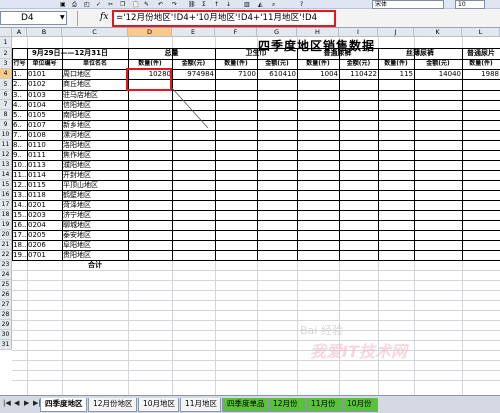 This screenshot has height=413, width=500. What do you see at coordinates (358, 351) in the screenshot?
I see `watermark-text: 我爱IT技术网` at bounding box center [358, 351].